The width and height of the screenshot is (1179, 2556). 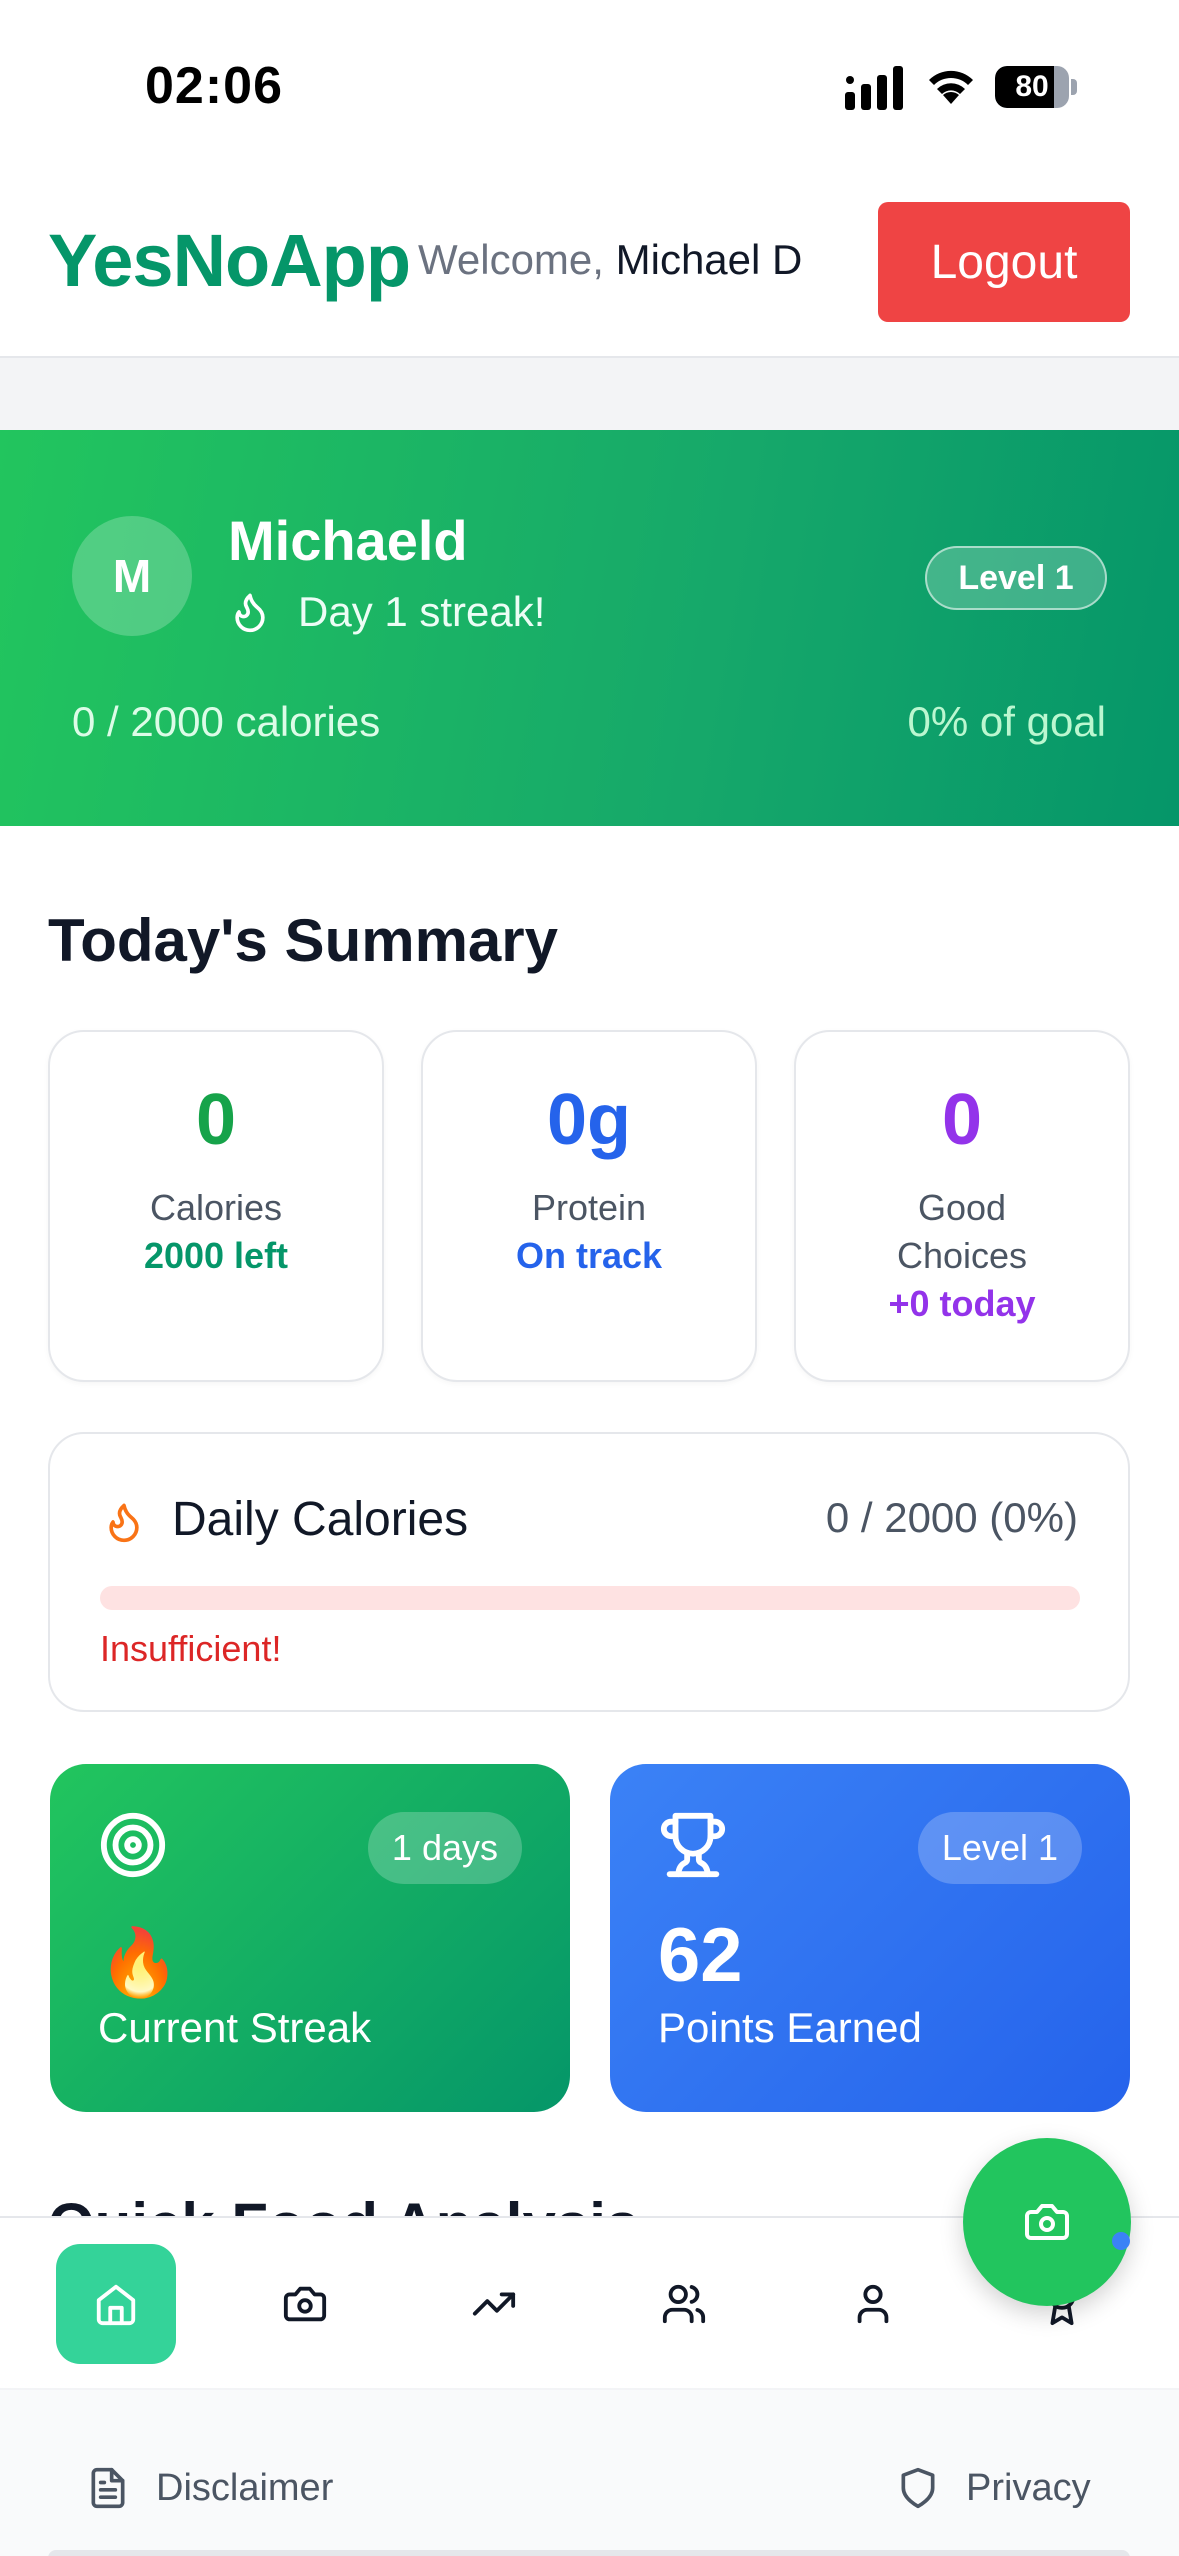 What do you see at coordinates (918, 2488) in the screenshot?
I see `shield-icon` at bounding box center [918, 2488].